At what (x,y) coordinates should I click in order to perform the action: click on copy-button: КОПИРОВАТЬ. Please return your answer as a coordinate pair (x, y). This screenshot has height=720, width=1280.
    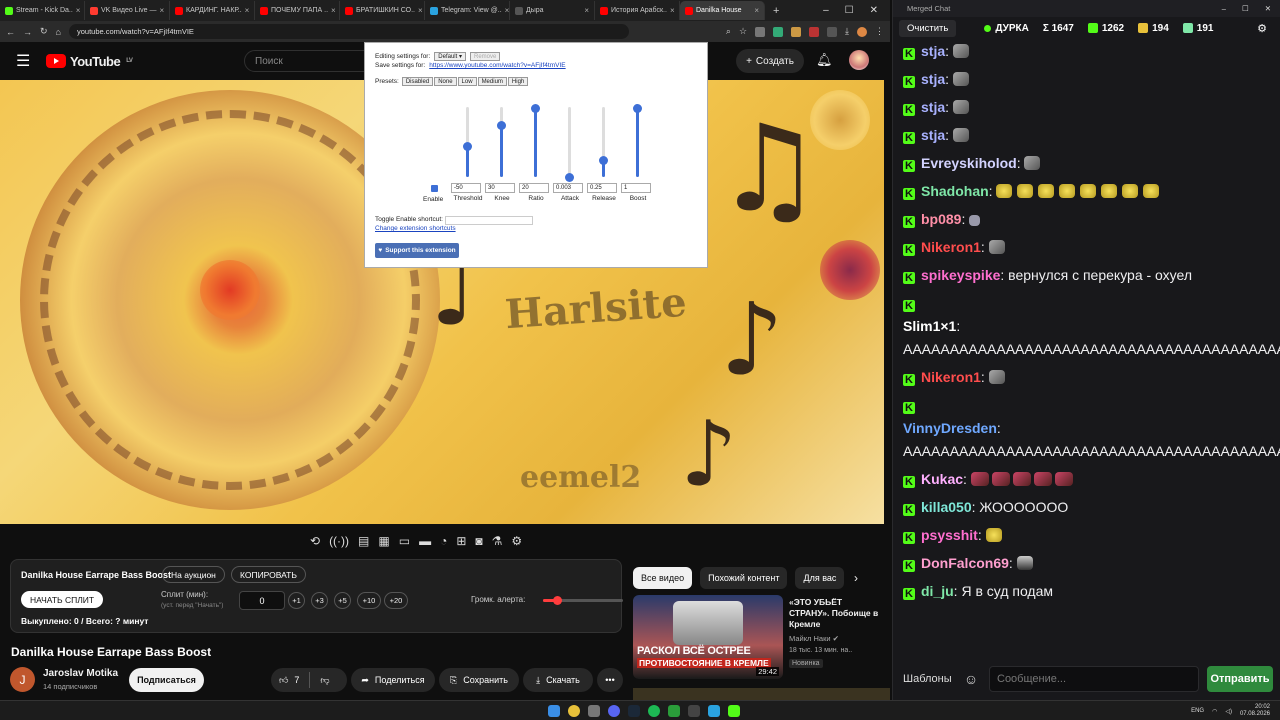
    Looking at the image, I should click on (268, 574).